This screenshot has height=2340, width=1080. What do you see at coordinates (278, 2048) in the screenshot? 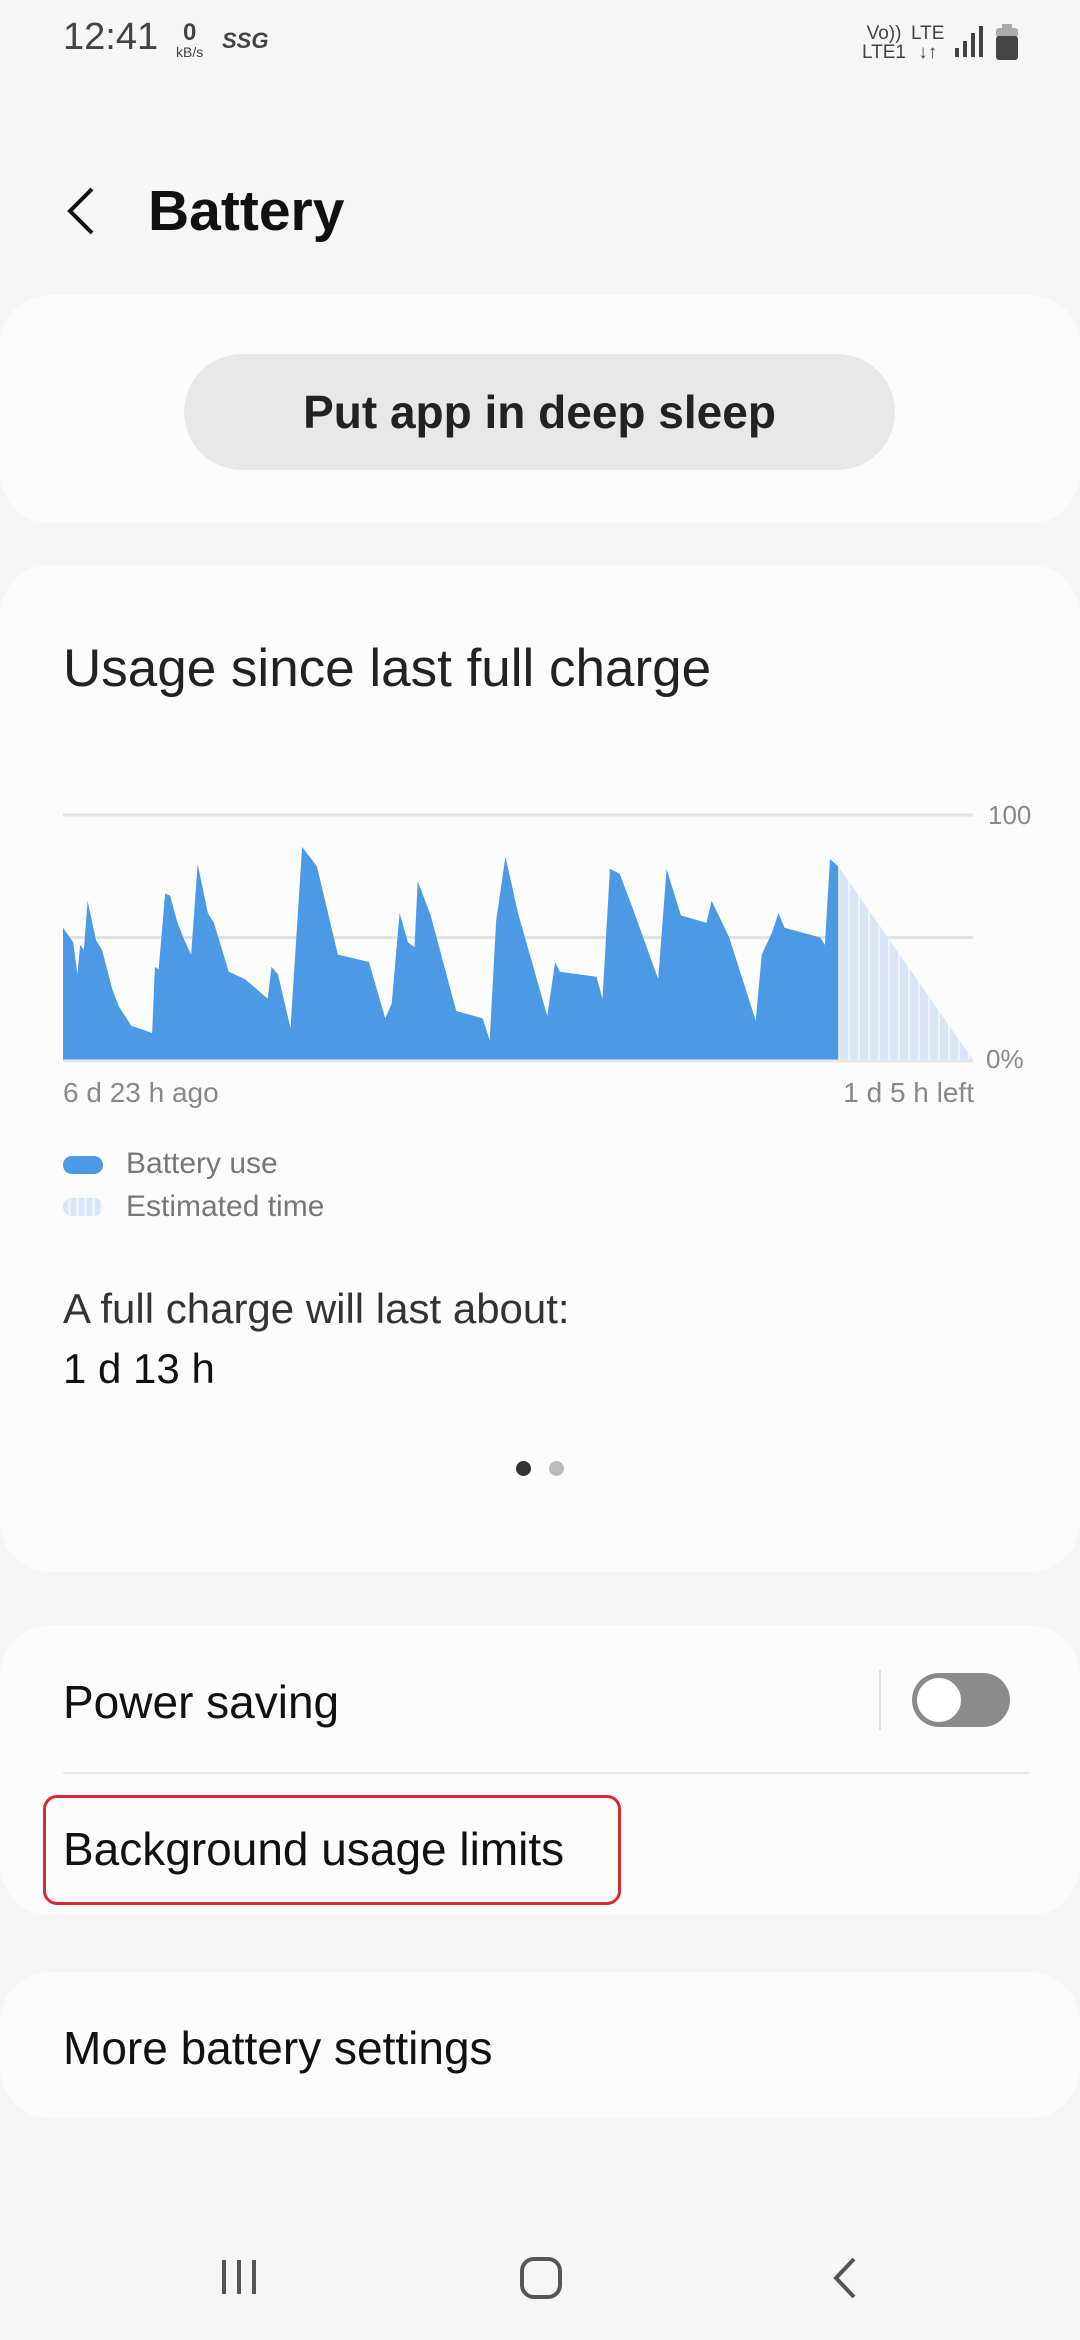
I see `more-battery-settings: More battery settings` at bounding box center [278, 2048].